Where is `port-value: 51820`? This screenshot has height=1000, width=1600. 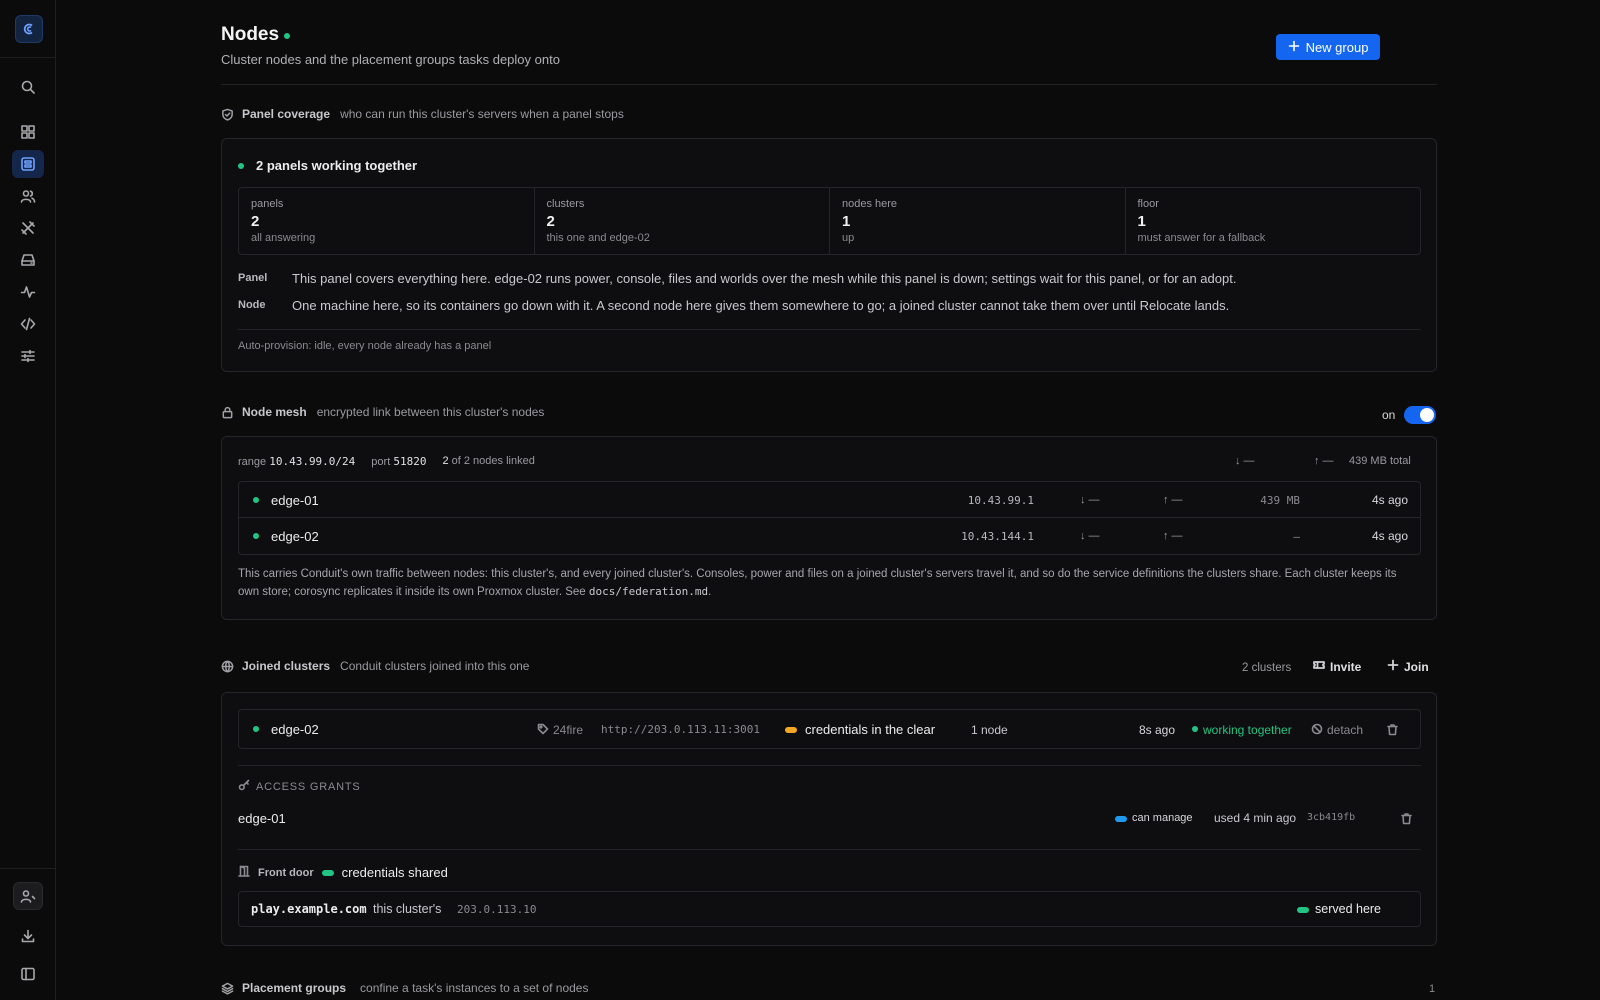
port-value: 51820 is located at coordinates (410, 461).